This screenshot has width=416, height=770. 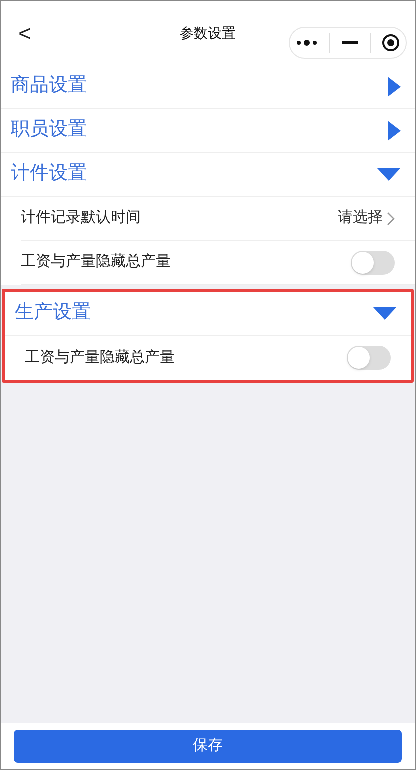 I want to click on setting-label: 计件记录默认时间, so click(x=81, y=218).